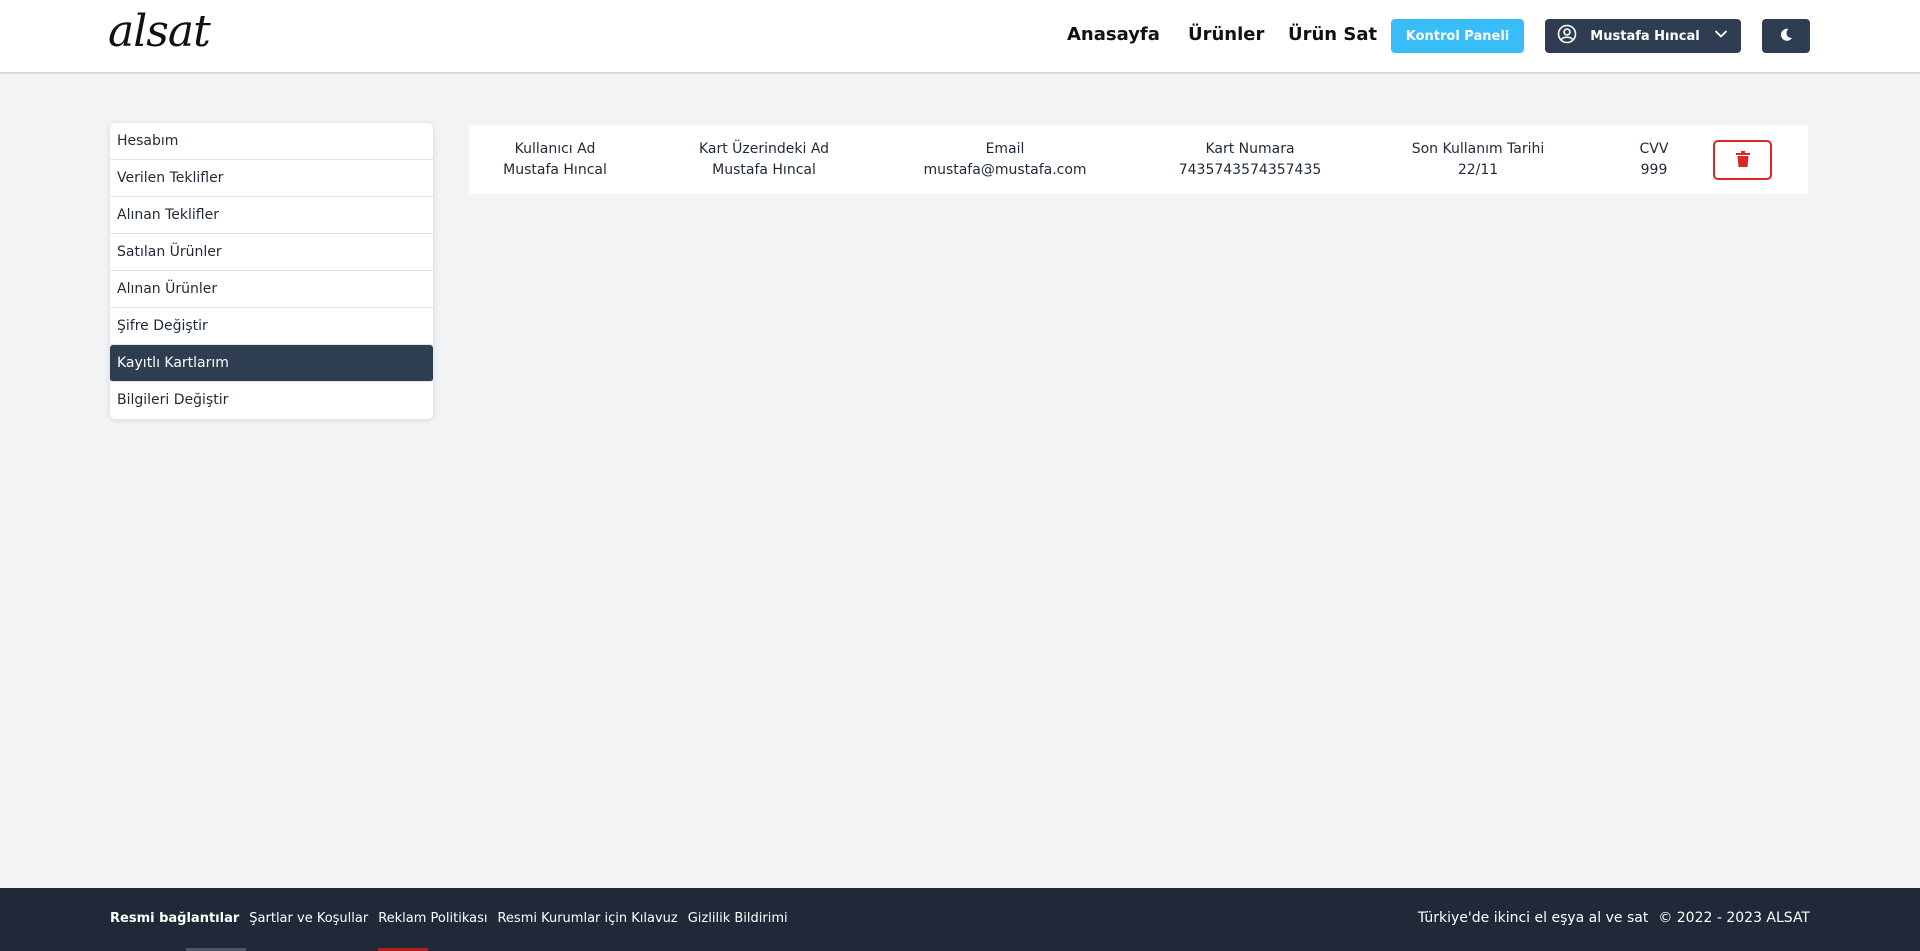 The height and width of the screenshot is (951, 1920). I want to click on user-menu-button: Mustafa Hıncal, so click(1643, 36).